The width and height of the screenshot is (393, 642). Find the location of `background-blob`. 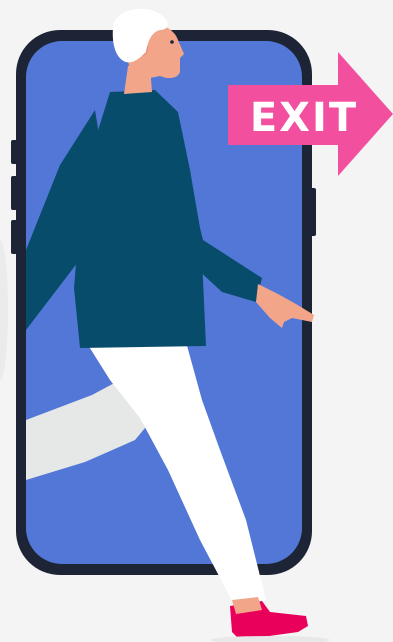

background-blob is located at coordinates (4, 310).